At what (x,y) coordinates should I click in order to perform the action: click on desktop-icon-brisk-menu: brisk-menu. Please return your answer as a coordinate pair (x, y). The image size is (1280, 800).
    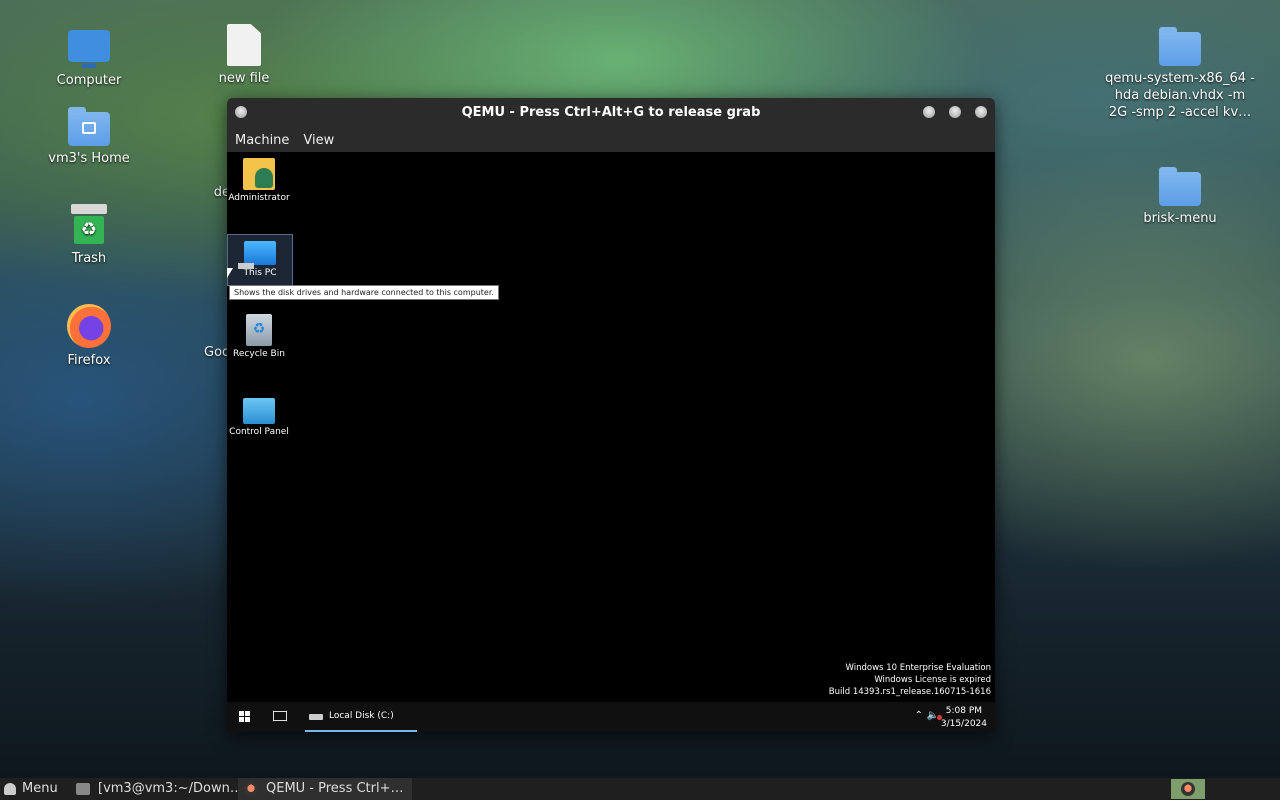
    Looking at the image, I should click on (1180, 195).